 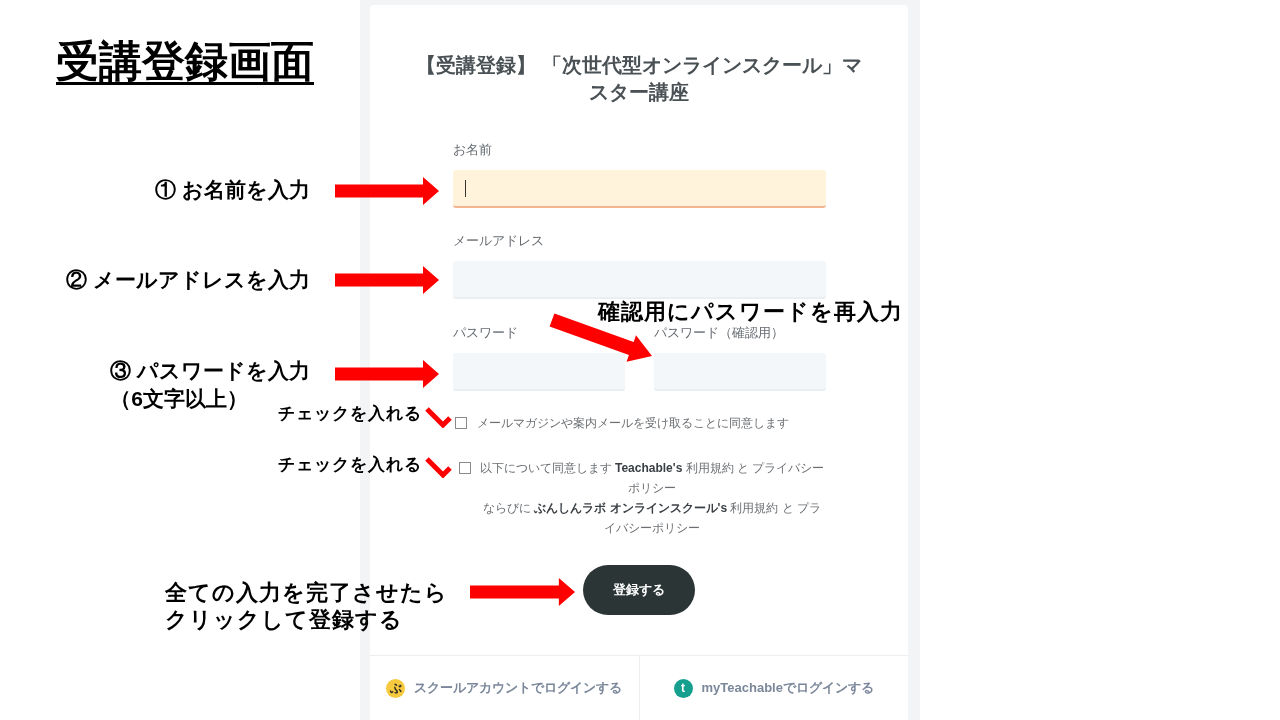 What do you see at coordinates (639, 79) in the screenshot?
I see `form-title: 【受講登録】 「次世代型オンラインスクール」マスター講座` at bounding box center [639, 79].